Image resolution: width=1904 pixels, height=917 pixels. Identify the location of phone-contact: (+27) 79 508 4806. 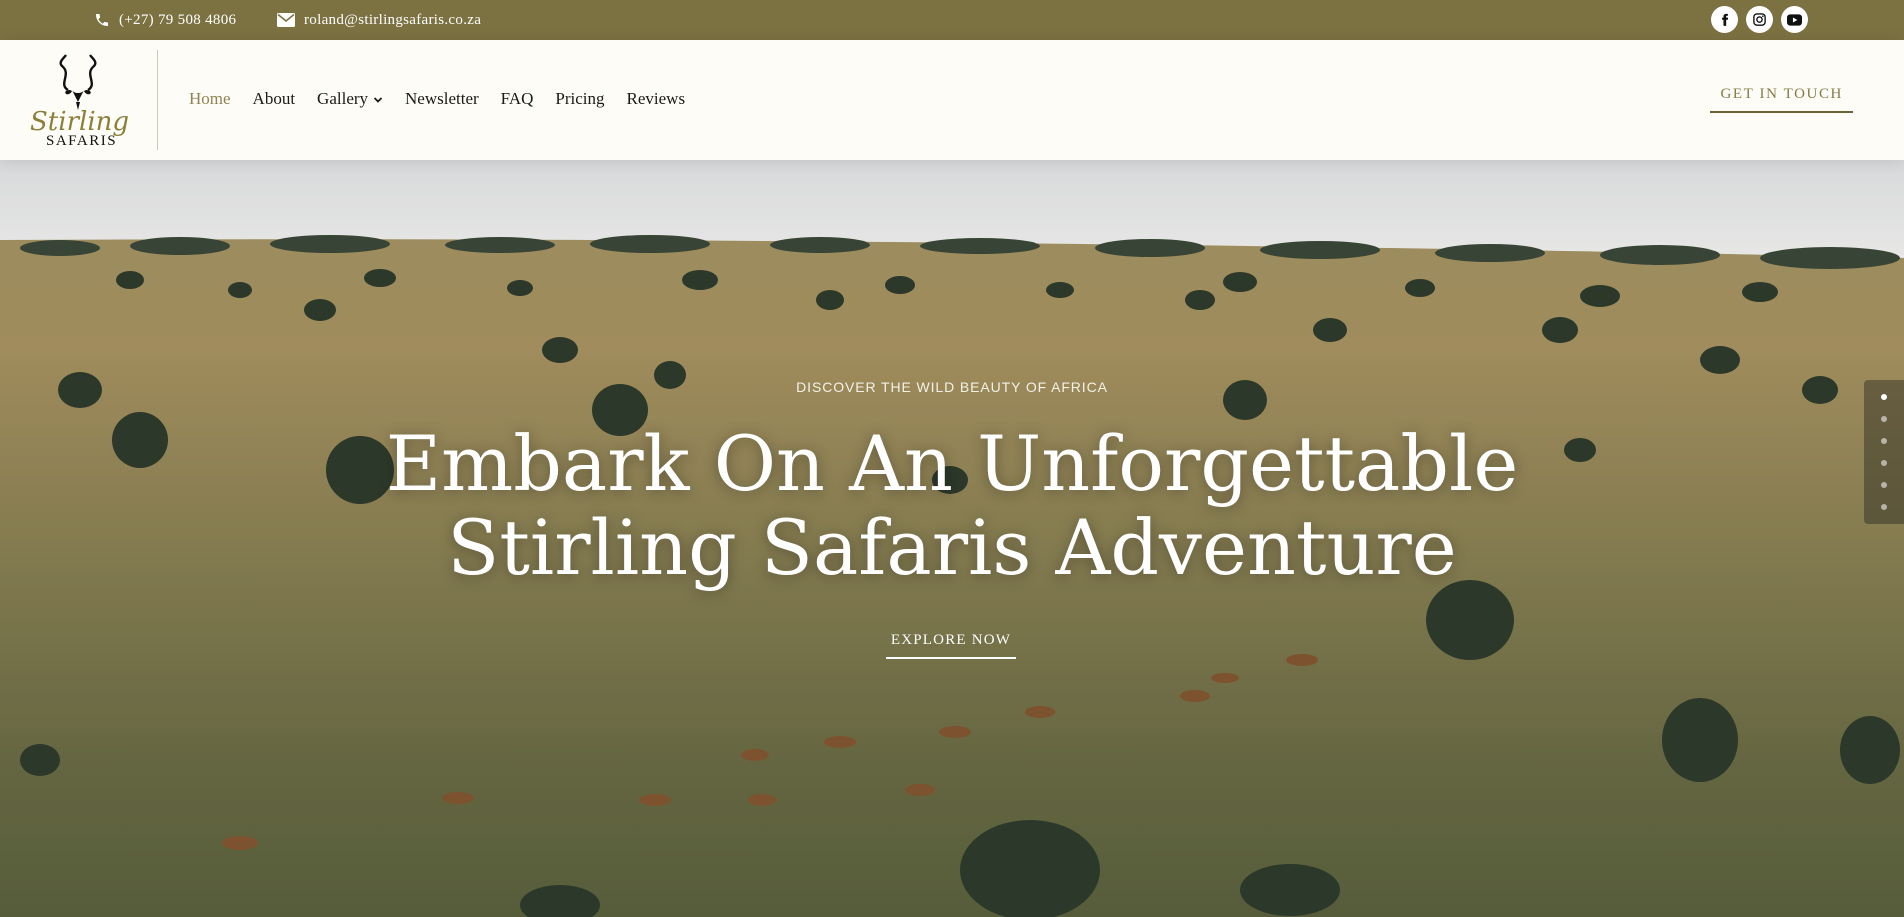
(165, 20).